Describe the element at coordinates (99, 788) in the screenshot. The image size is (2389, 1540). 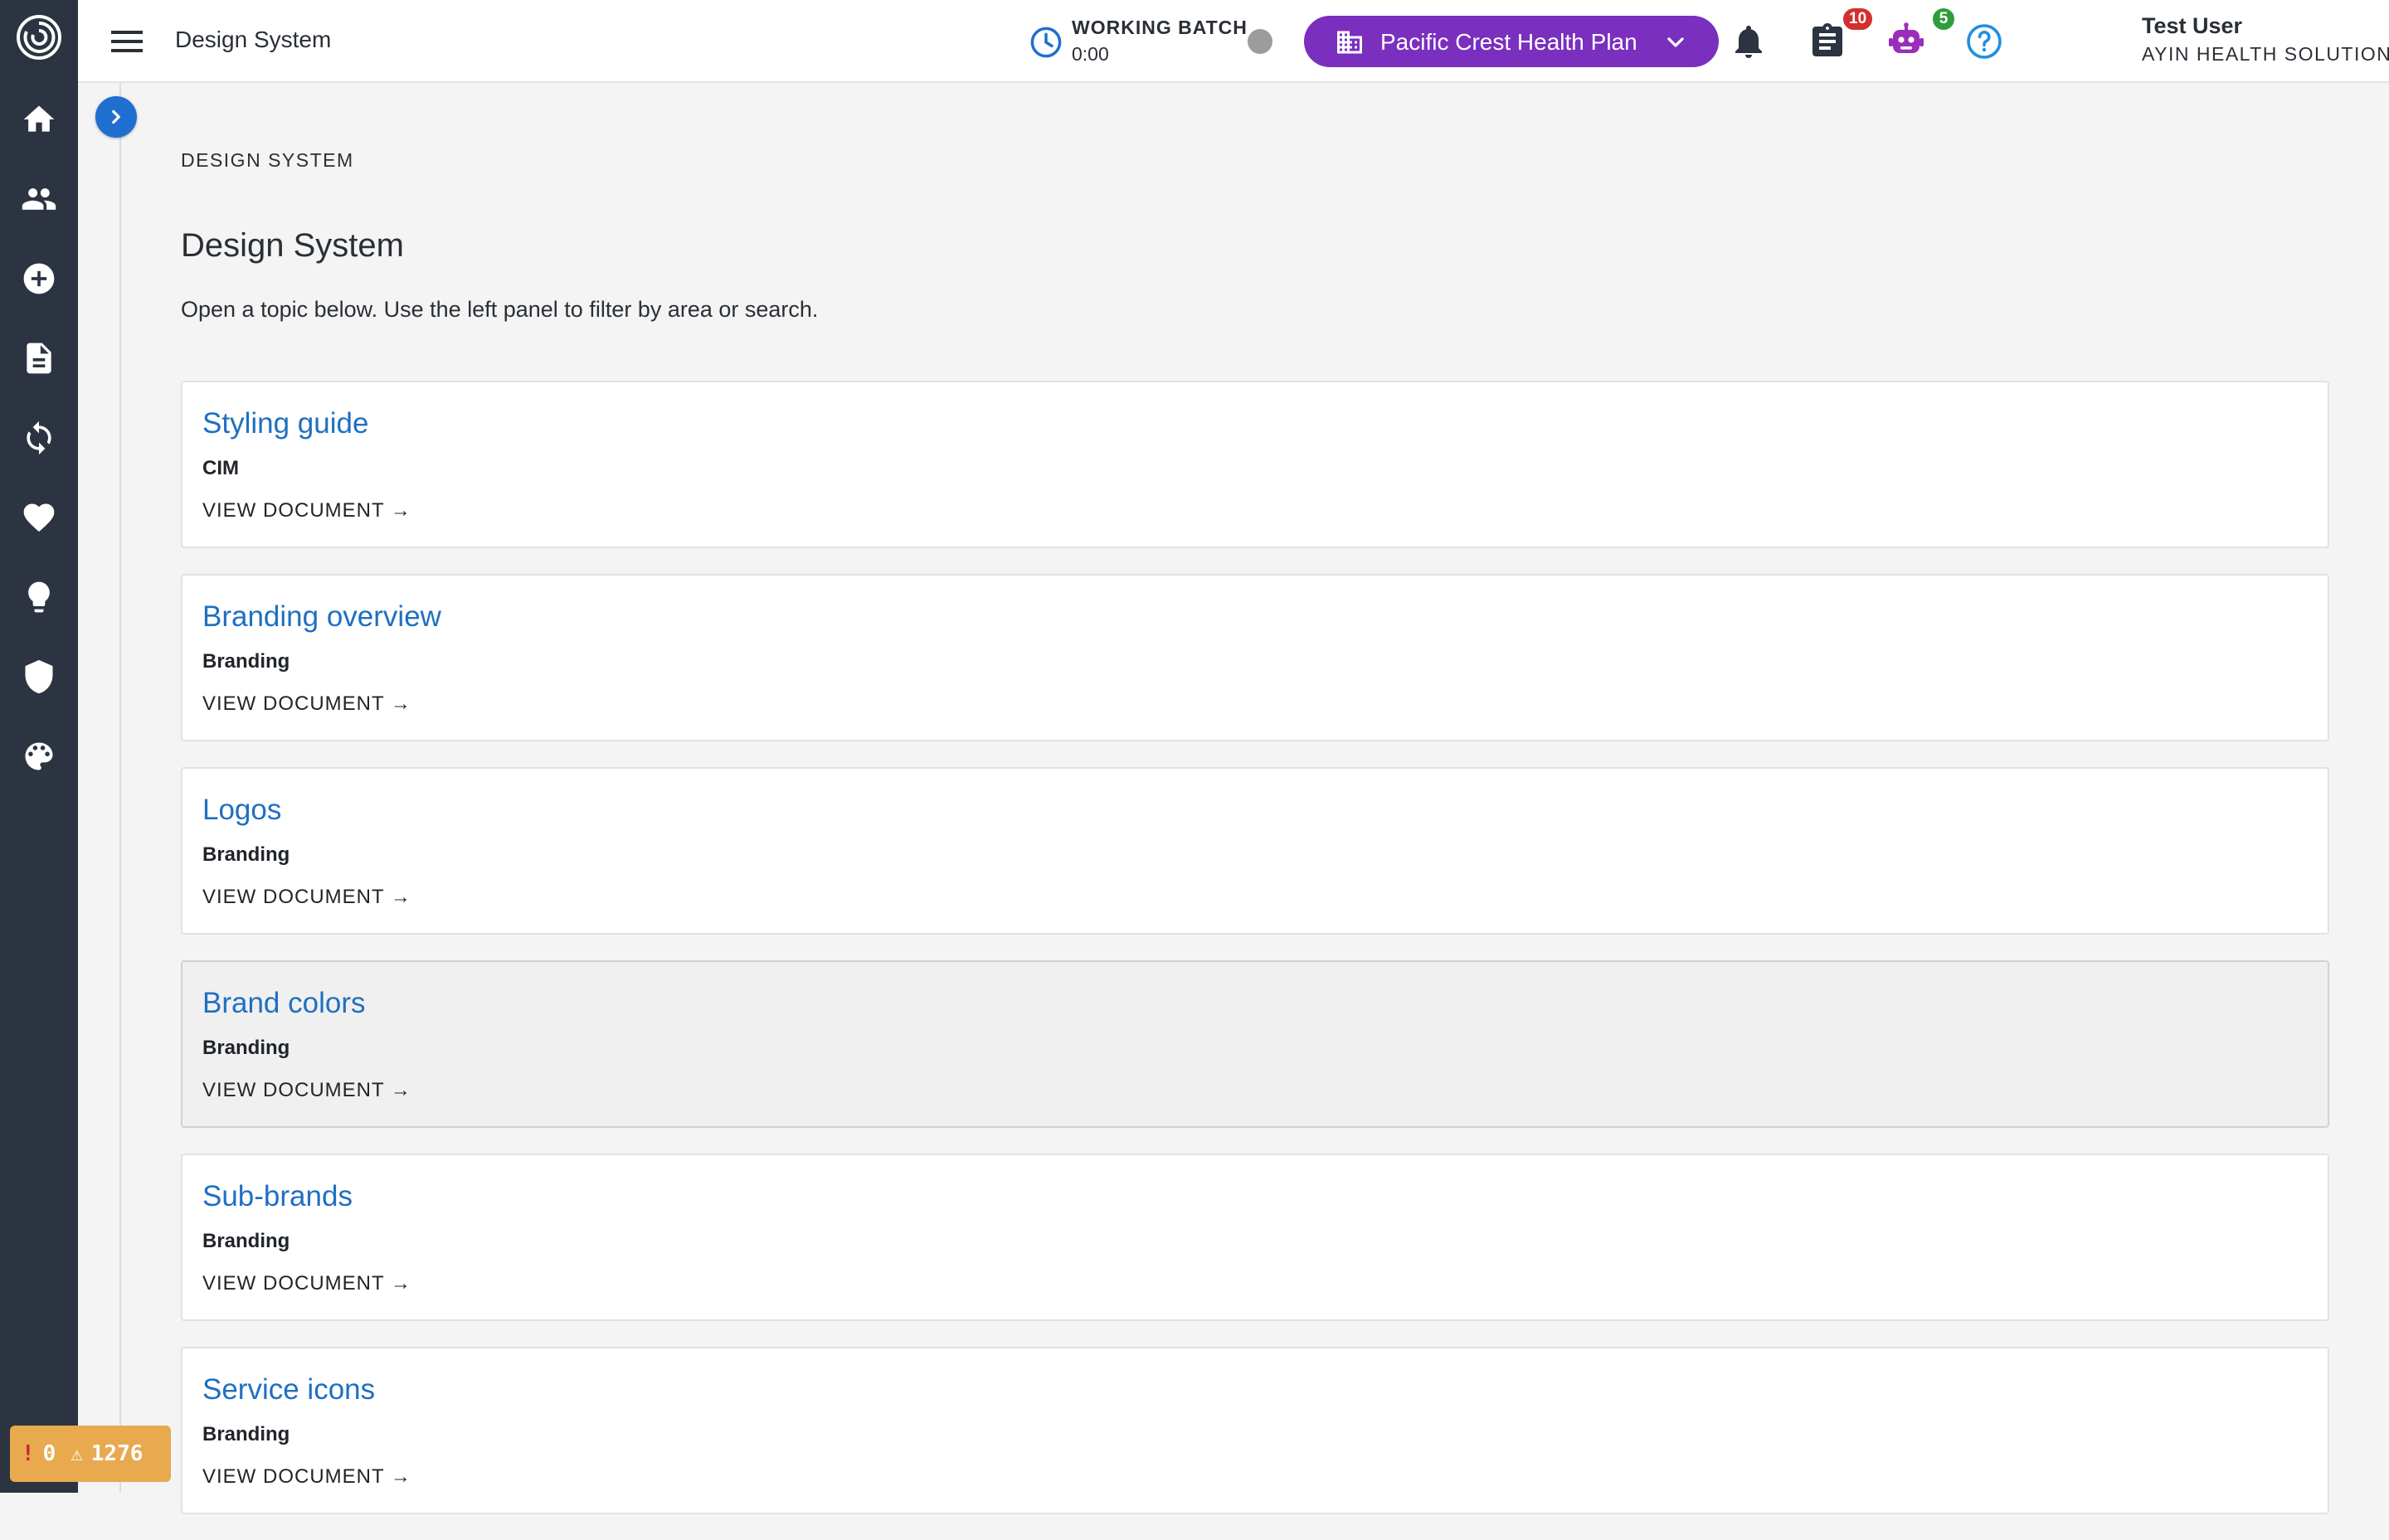
I see `filter-panel-collapsed` at that location.